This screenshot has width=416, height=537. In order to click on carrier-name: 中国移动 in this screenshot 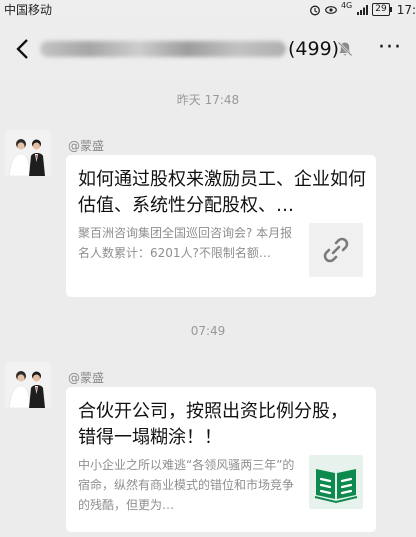, I will do `click(28, 10)`.